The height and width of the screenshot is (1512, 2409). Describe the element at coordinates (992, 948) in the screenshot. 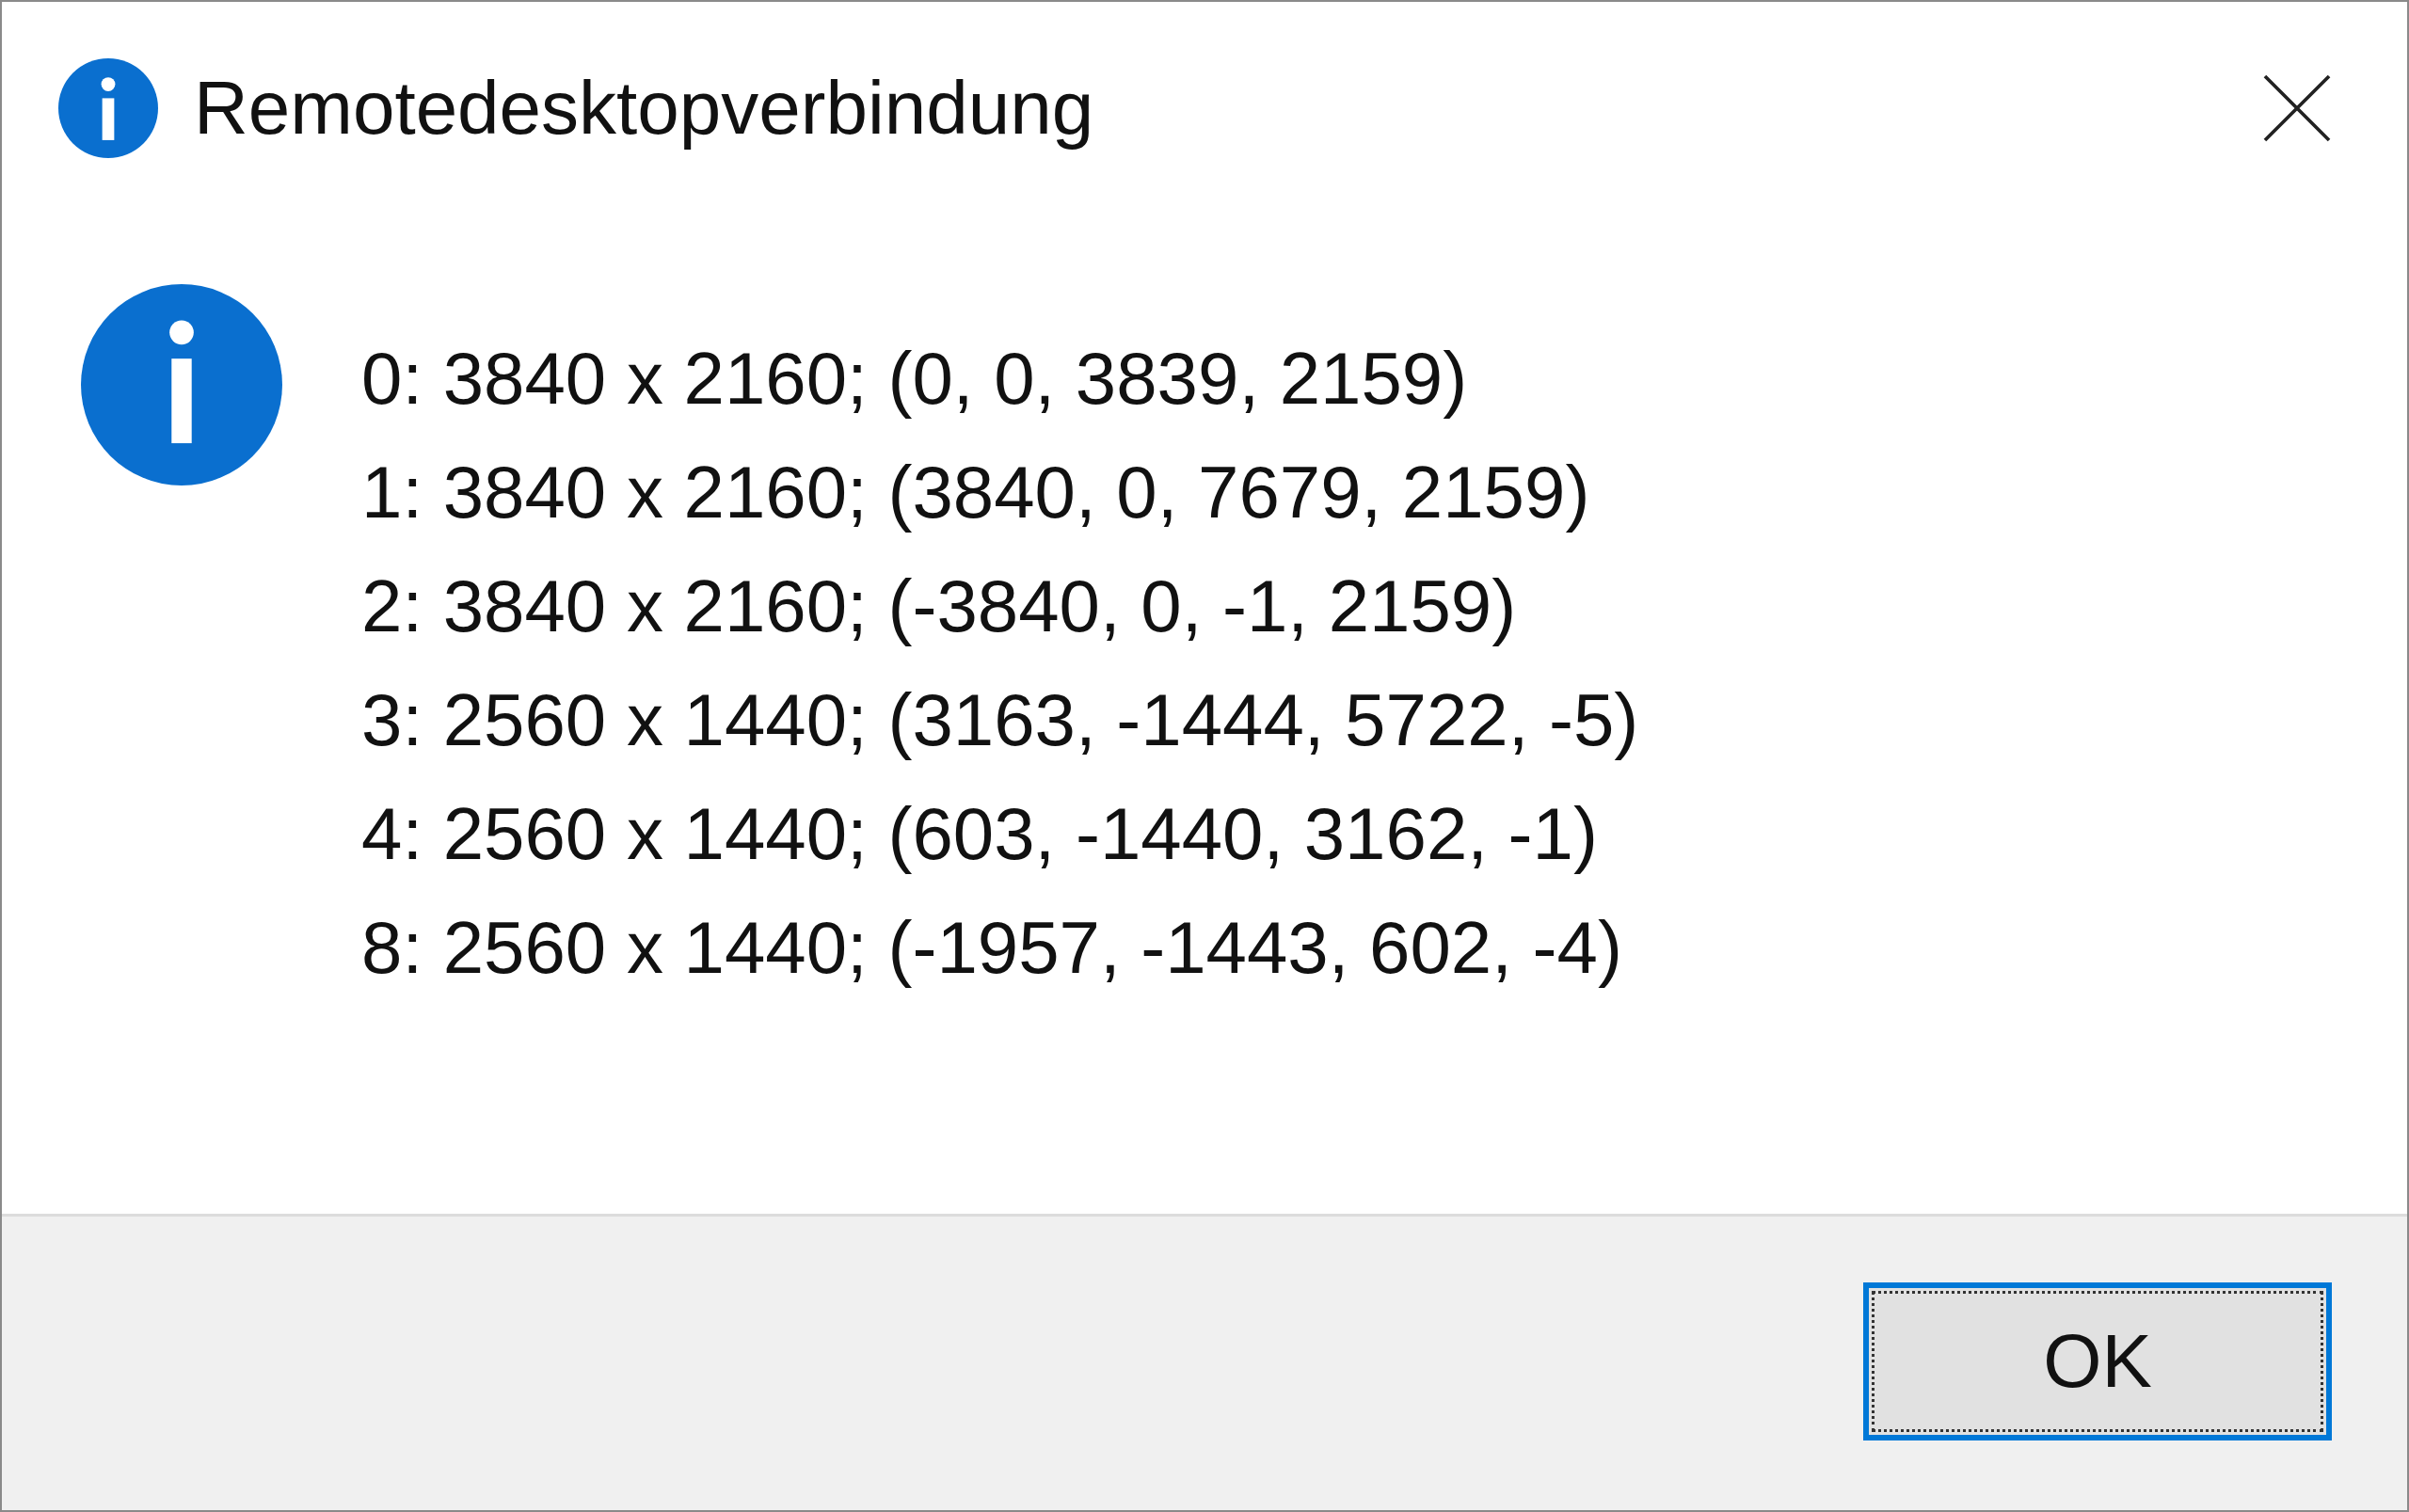

I see `message-line: 8: 2560 x 1440; (-1957, -1443, 602, -4)` at that location.